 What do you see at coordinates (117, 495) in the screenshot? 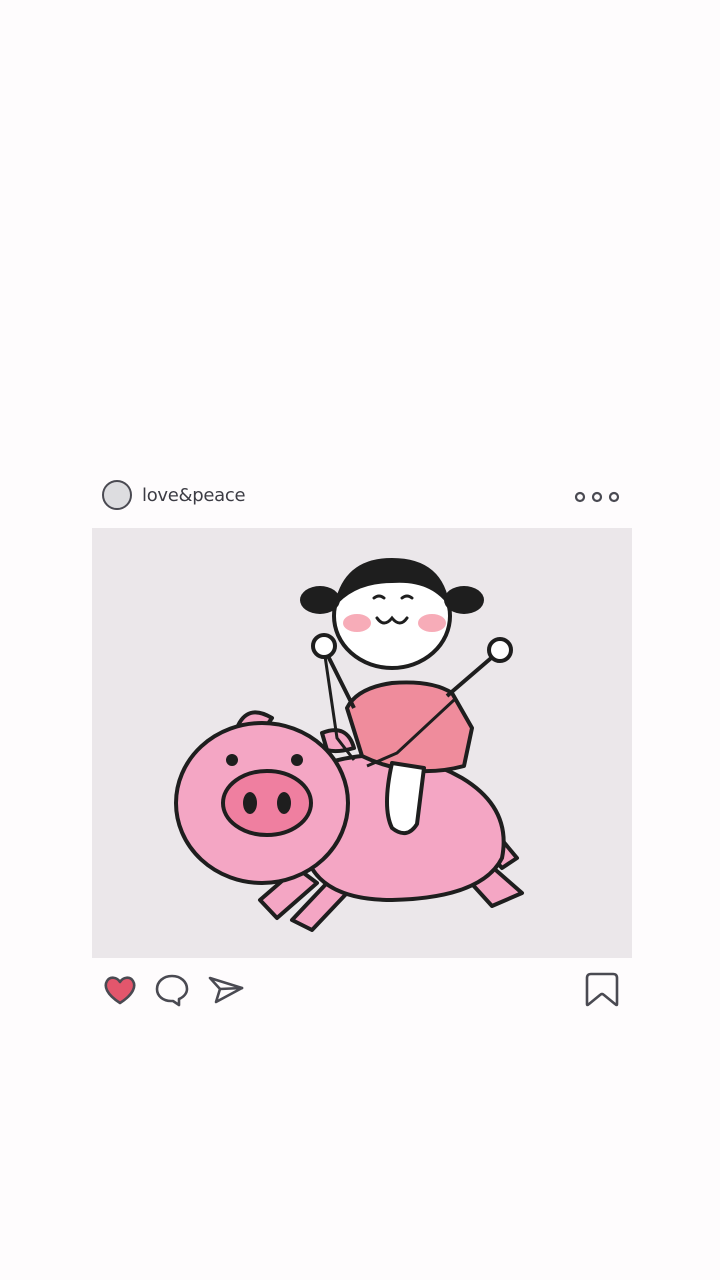
I see `avatar` at bounding box center [117, 495].